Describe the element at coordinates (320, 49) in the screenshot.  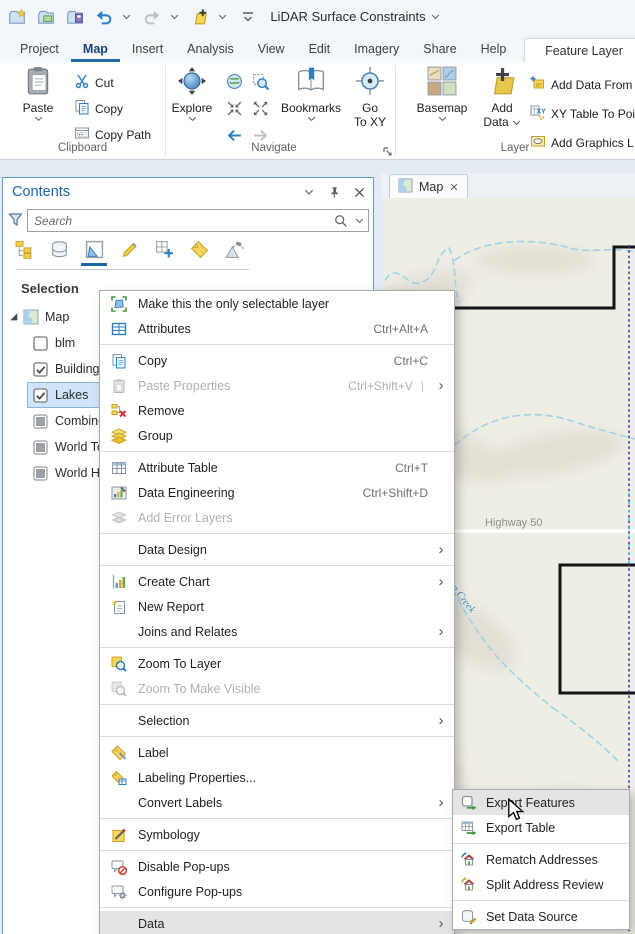
I see `ribbon-tab-edit: Edit` at that location.